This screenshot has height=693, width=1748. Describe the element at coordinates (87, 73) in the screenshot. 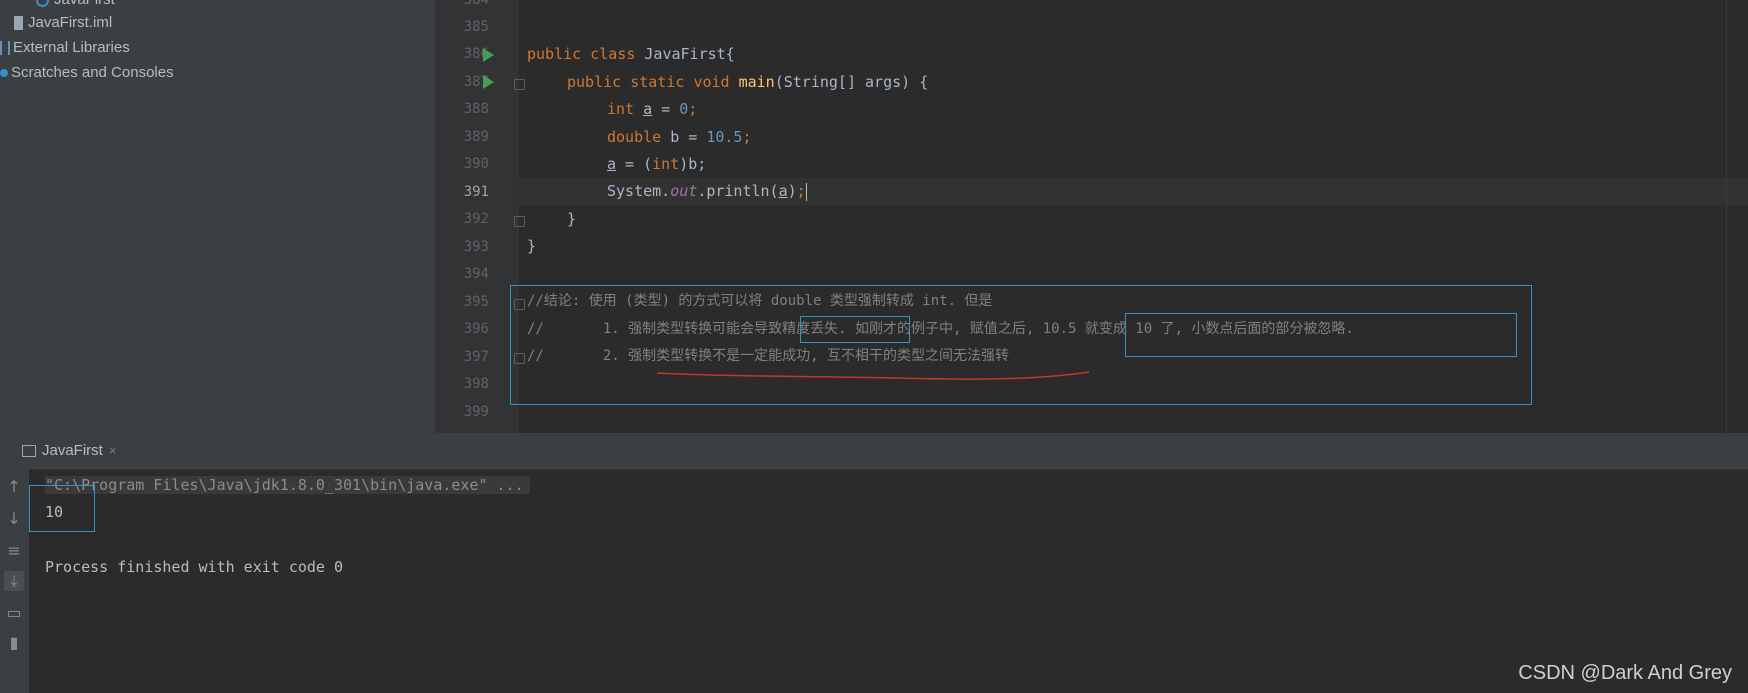

I see `tree-item-scratches: Scratches and Consoles` at that location.